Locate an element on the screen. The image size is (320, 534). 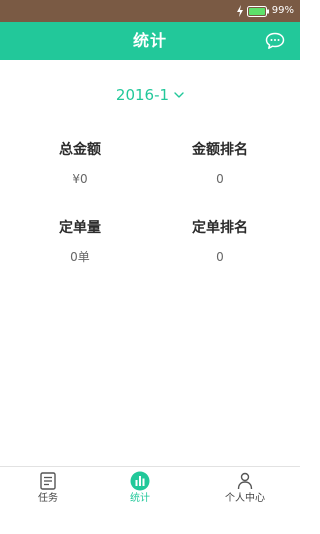
battery-percent: 99% is located at coordinates (282, 10).